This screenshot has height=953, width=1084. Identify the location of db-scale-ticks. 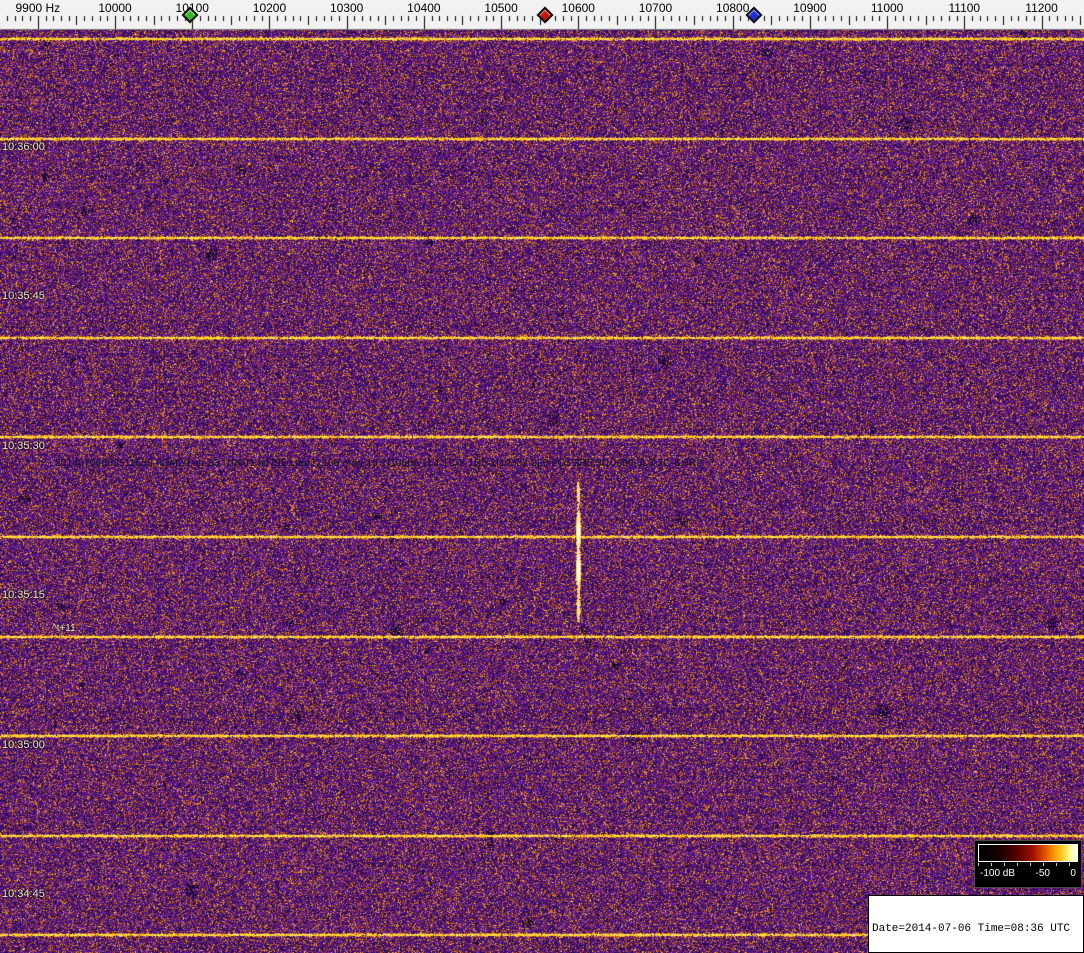
(1028, 864).